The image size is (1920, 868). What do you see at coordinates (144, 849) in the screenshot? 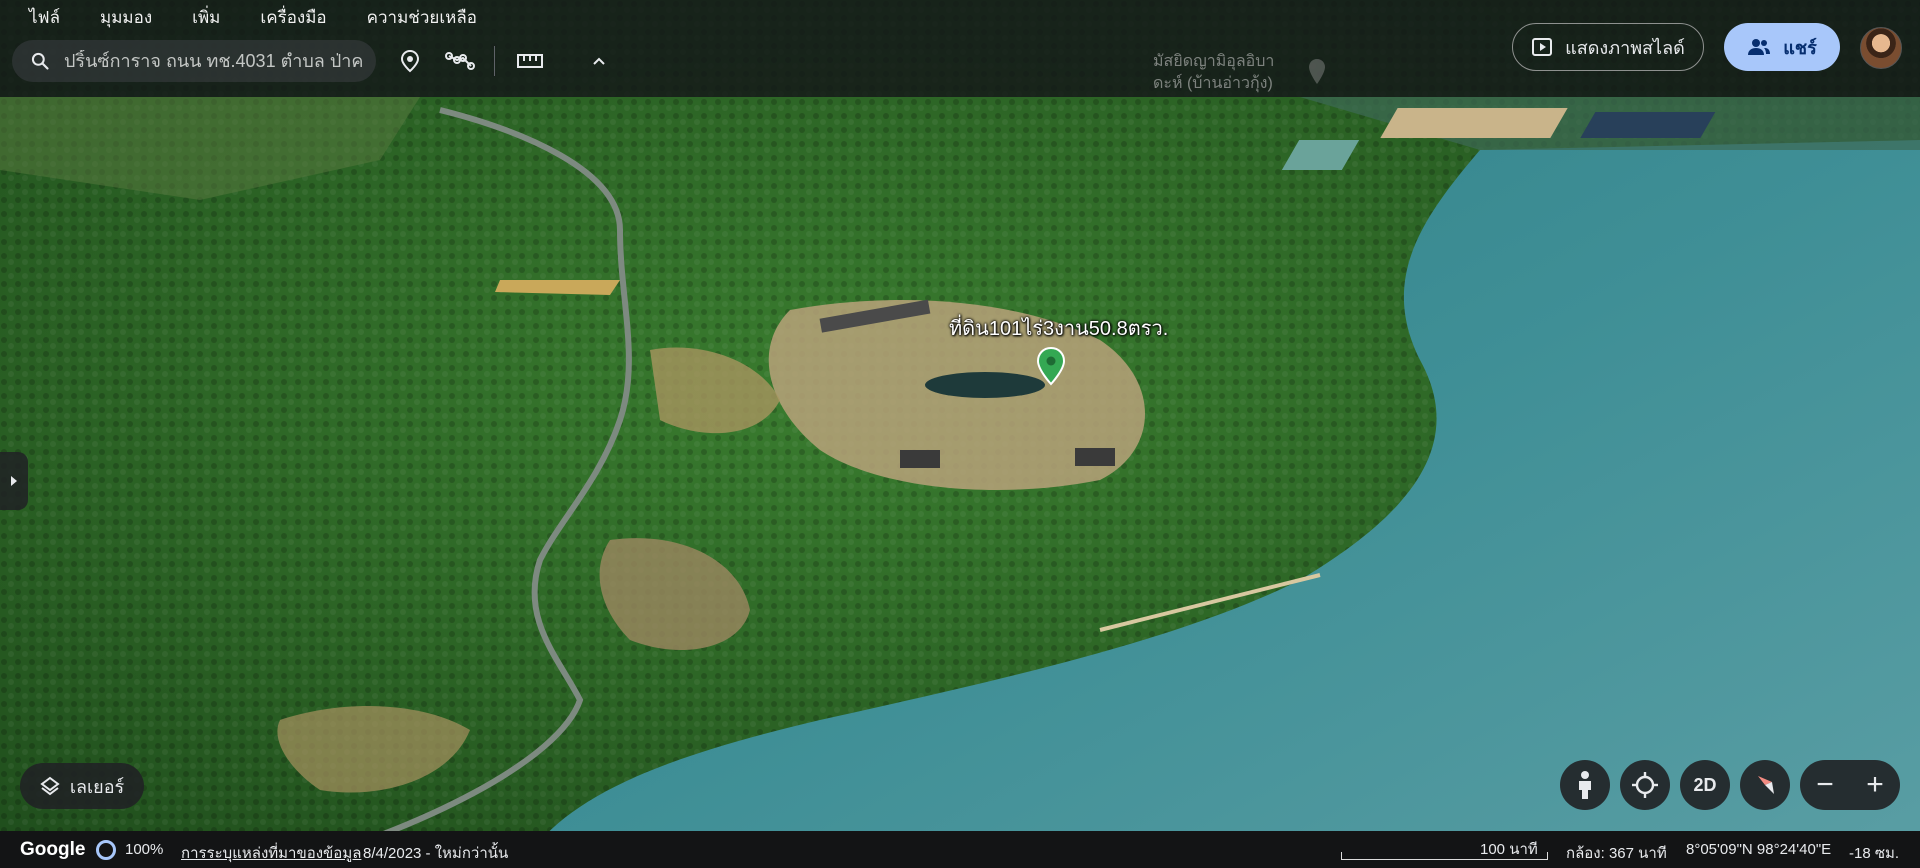
I see `load-percent: 100%` at bounding box center [144, 849].